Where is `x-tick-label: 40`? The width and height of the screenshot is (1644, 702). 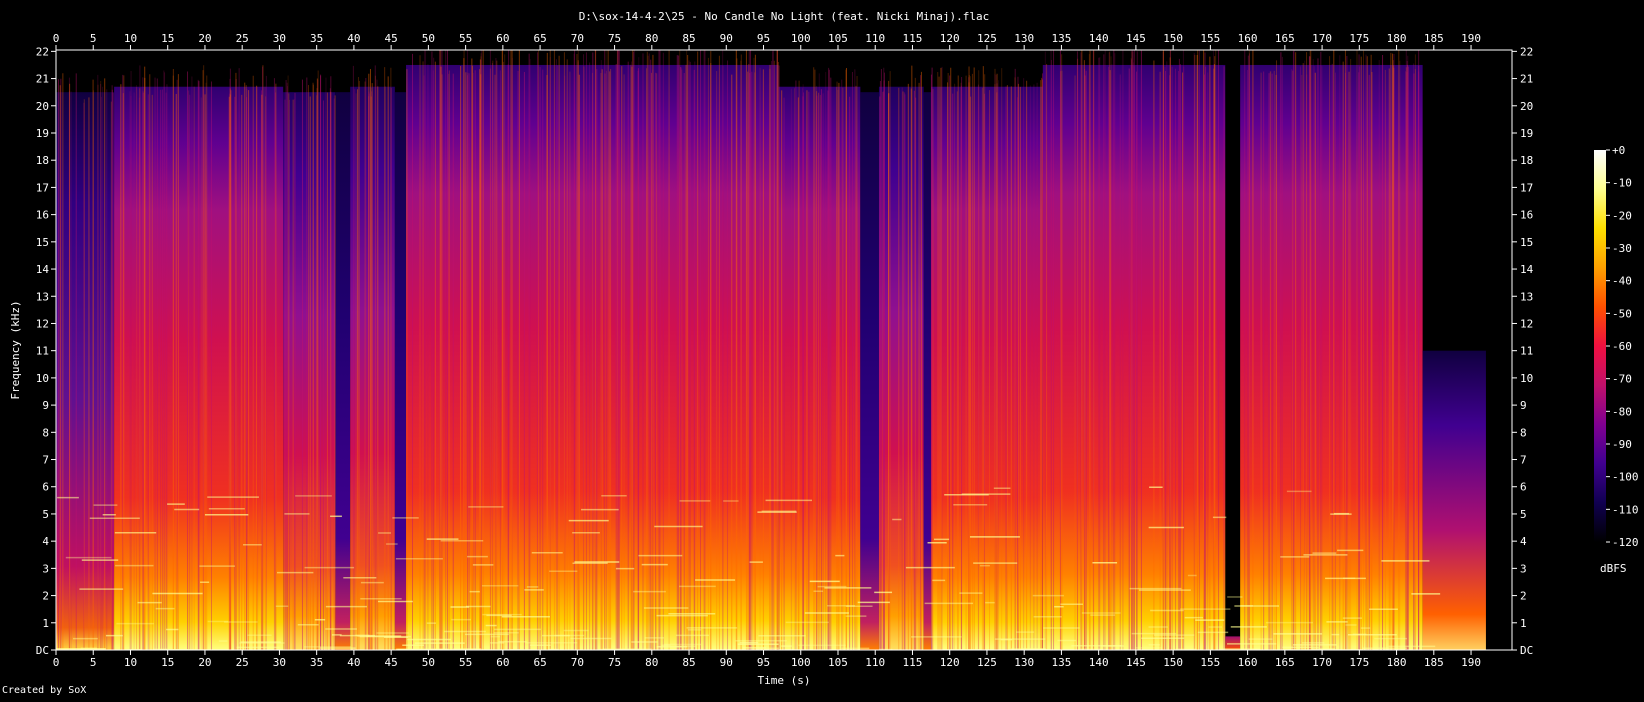
x-tick-label: 40 is located at coordinates (353, 662).